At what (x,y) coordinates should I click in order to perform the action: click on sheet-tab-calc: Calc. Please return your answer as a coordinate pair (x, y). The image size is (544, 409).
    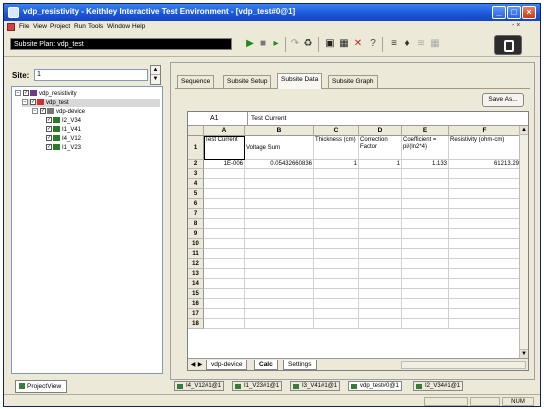
    Looking at the image, I should click on (266, 365).